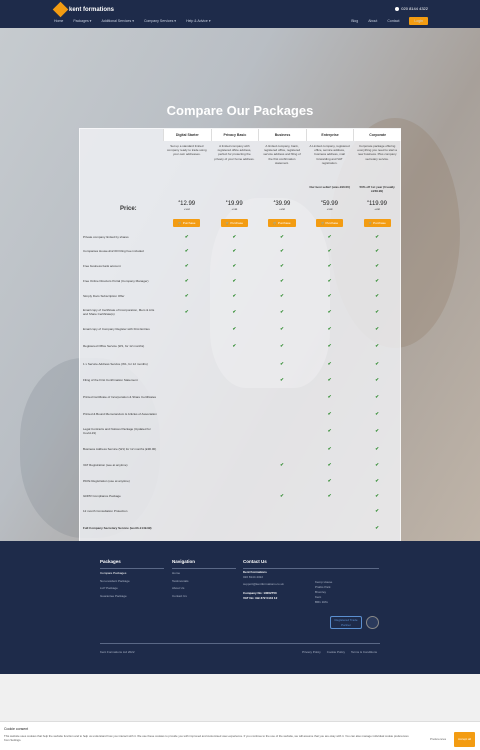 The width and height of the screenshot is (480, 750). I want to click on page-gap, so click(240, 697).